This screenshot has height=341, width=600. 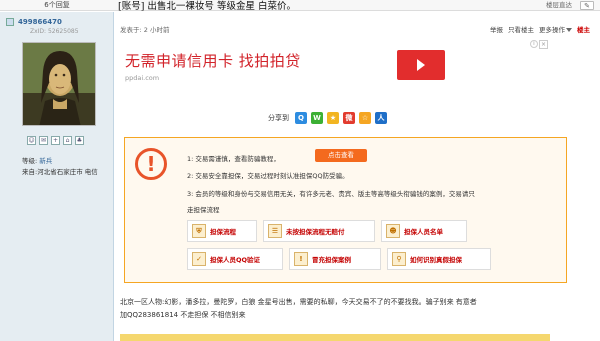 I want to click on level-value: 新兵, so click(x=45, y=161).